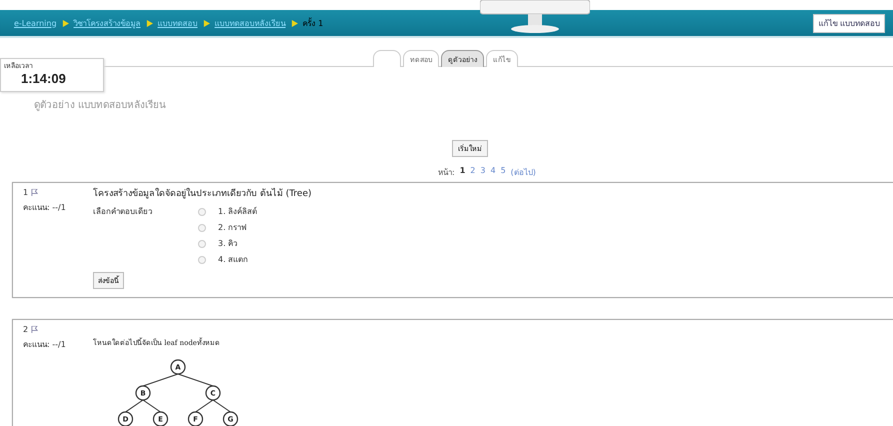 This screenshot has width=893, height=426. I want to click on instruction-text: เลือกคำตอบเดียว, so click(123, 212).